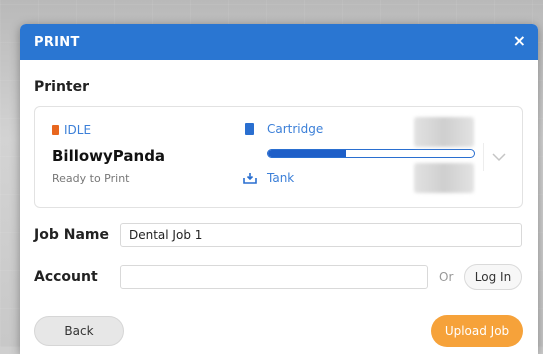 The width and height of the screenshot is (543, 354). Describe the element at coordinates (274, 277) in the screenshot. I see `account-input` at that location.